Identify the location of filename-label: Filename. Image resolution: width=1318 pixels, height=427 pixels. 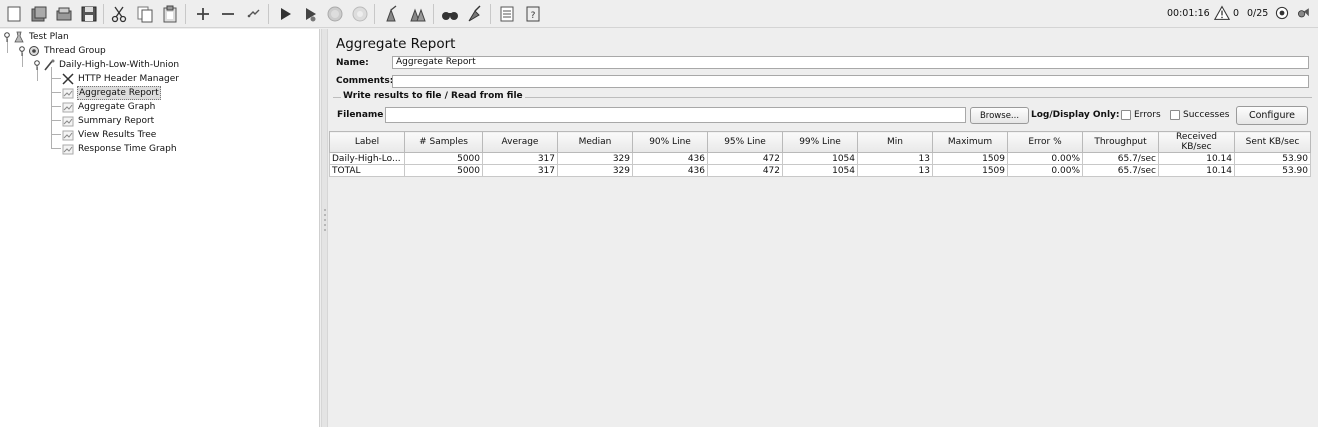
(360, 115).